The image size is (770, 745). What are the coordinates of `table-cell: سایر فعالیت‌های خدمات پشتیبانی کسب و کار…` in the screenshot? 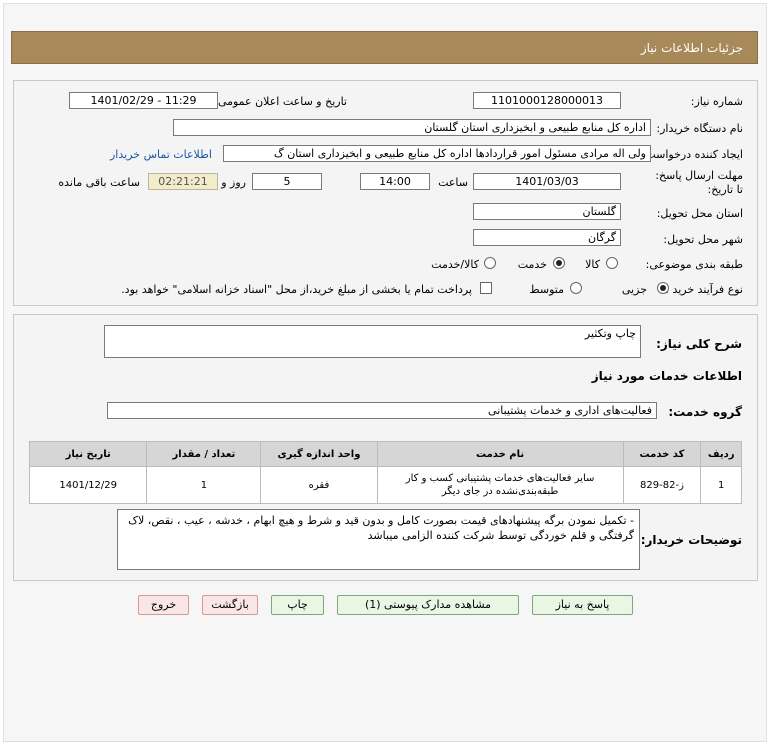 It's located at (500, 485).